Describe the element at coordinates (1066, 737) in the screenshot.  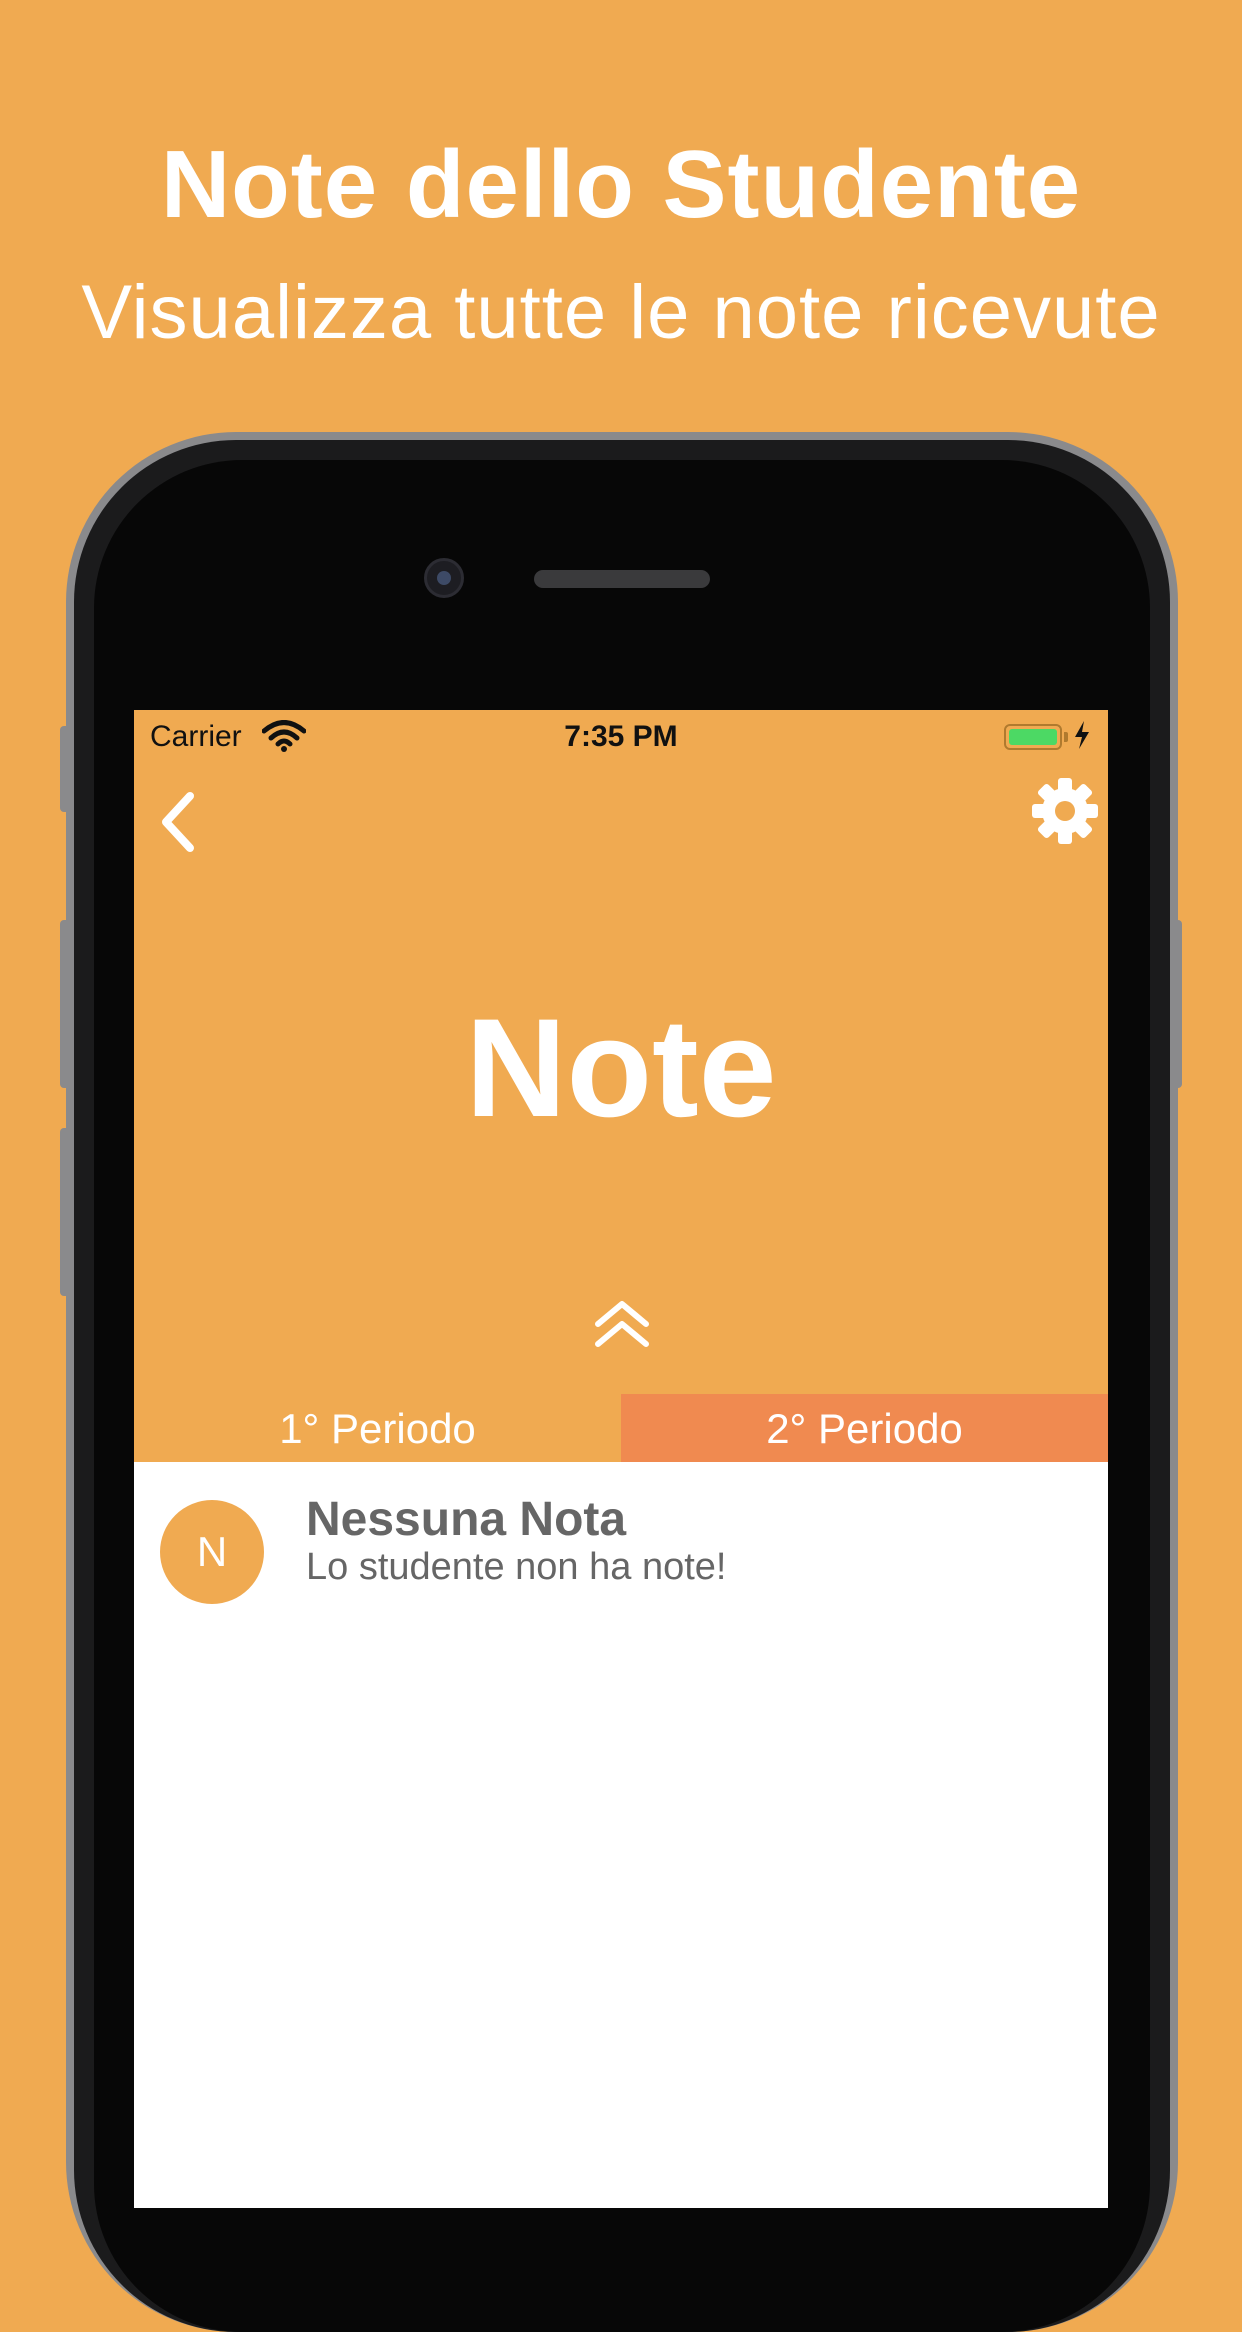
I see `battery-tip` at that location.